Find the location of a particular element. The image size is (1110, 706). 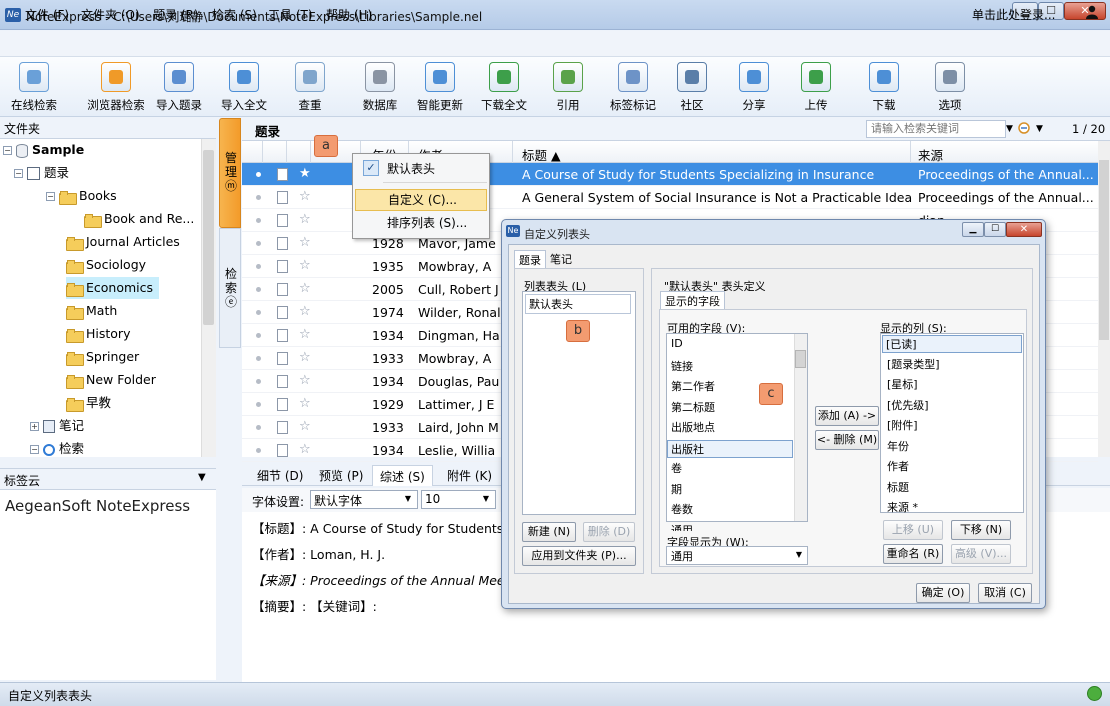

tree-item-journal-articles: Journal Articles is located at coordinates (123, 242).